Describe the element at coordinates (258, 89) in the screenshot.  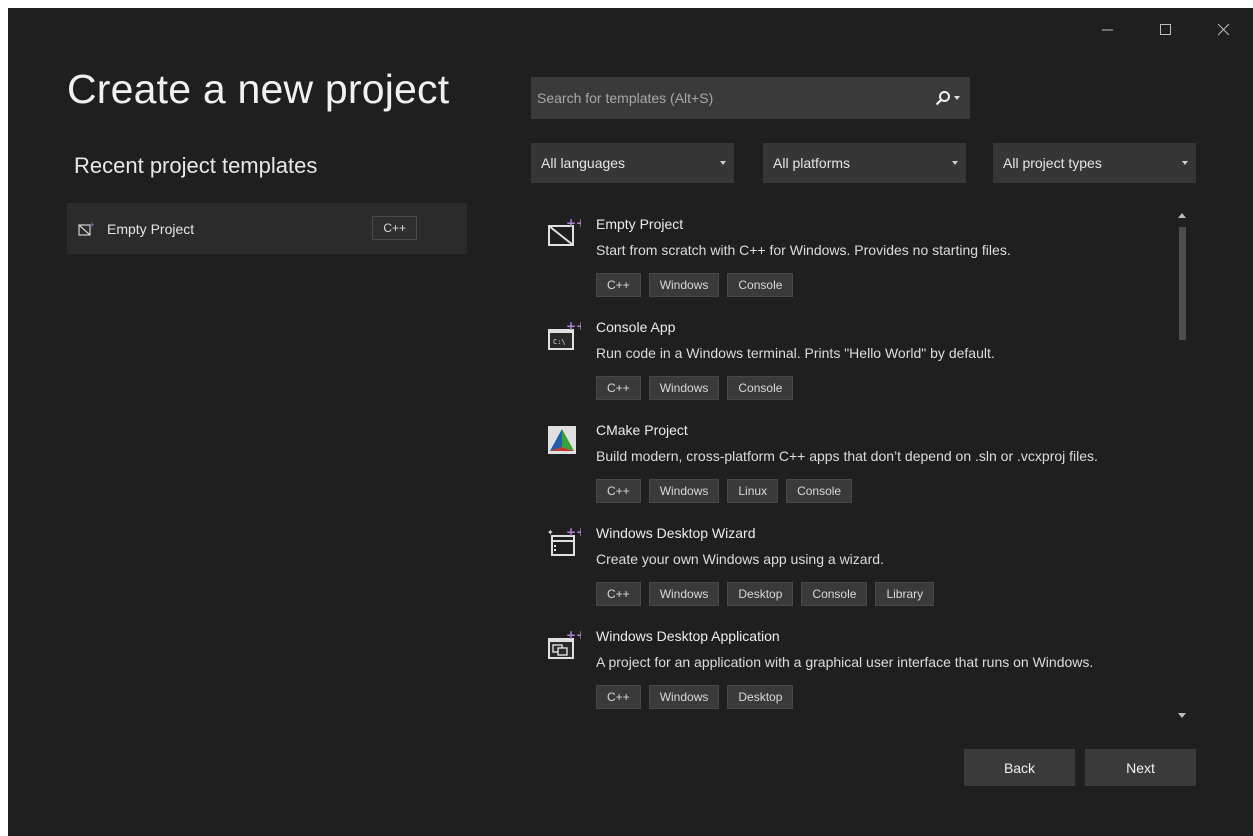
I see `page-title: Create a new project` at that location.